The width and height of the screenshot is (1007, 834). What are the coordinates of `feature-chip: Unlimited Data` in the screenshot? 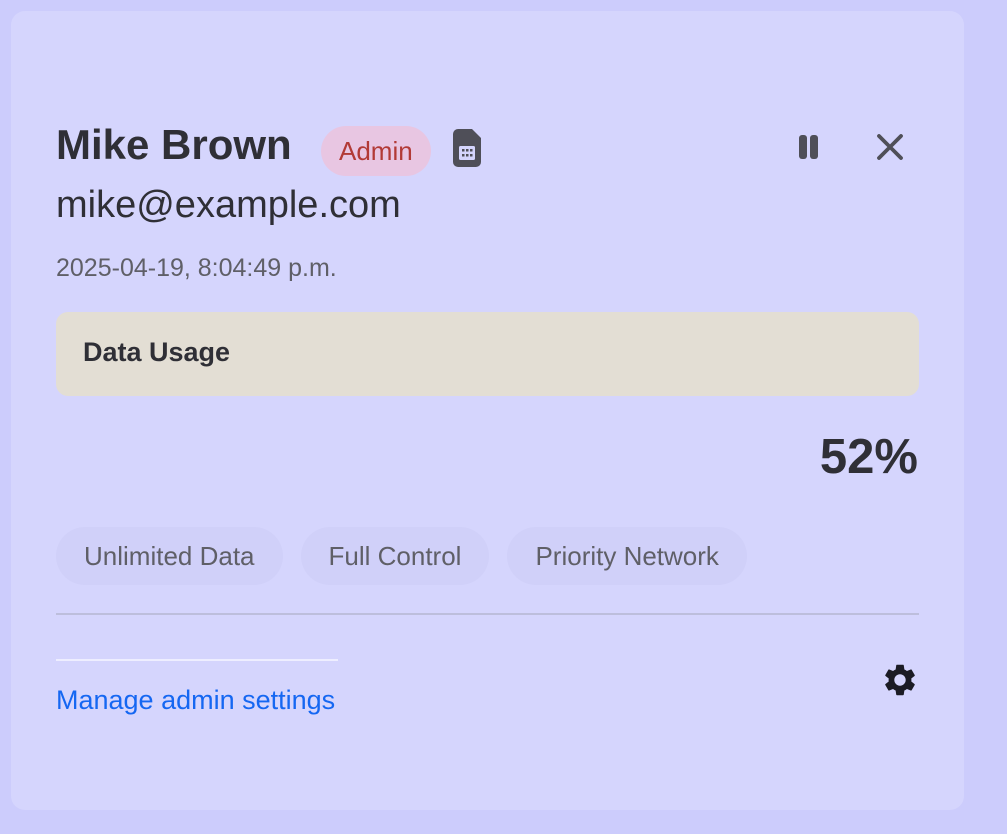 It's located at (169, 556).